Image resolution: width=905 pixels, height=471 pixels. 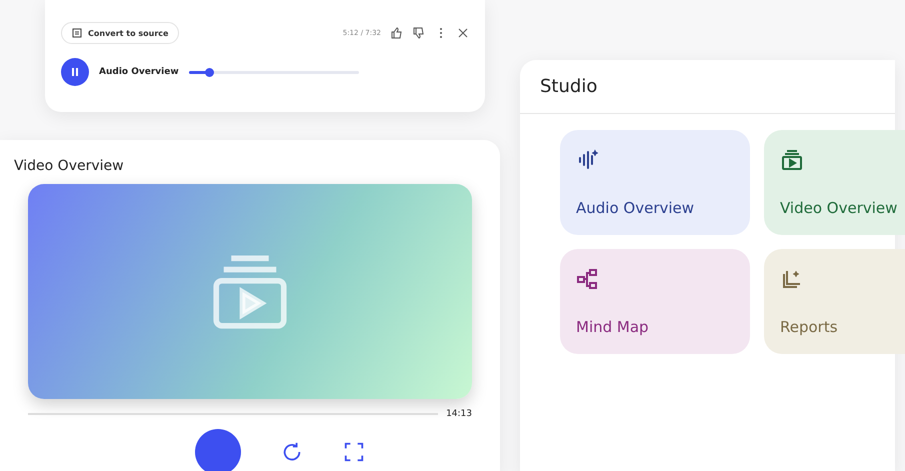 What do you see at coordinates (655, 301) in the screenshot?
I see `studio-tile: Mind Map` at bounding box center [655, 301].